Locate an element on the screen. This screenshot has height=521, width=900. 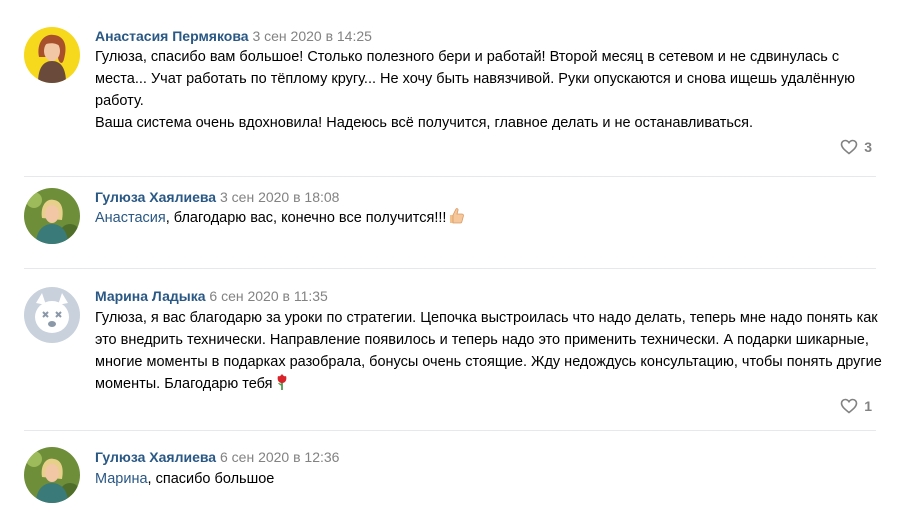
comment-body: , спасибо большое is located at coordinates (211, 479).